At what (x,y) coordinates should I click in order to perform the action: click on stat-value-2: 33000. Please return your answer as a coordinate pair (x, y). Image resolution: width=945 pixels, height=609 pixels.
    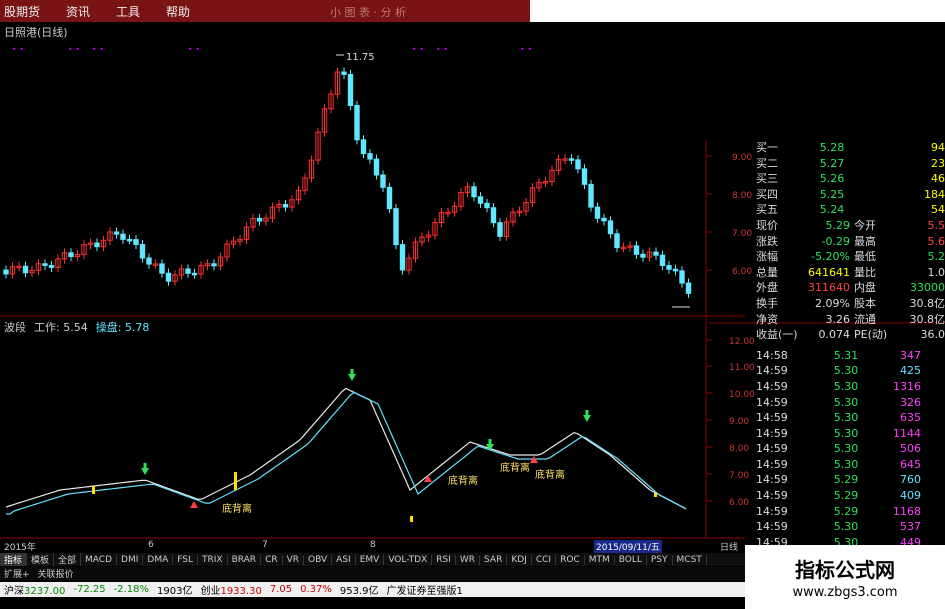
    Looking at the image, I should click on (927, 288).